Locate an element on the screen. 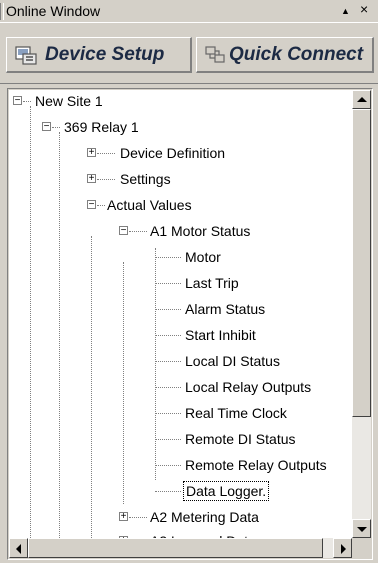 Image resolution: width=378 pixels, height=563 pixels. title-grip is located at coordinates (2, 11).